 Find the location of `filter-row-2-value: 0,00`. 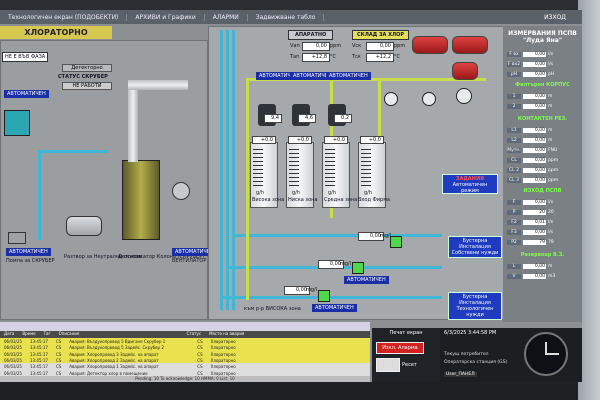

filter-row-2-value: 0,00 is located at coordinates (534, 106).